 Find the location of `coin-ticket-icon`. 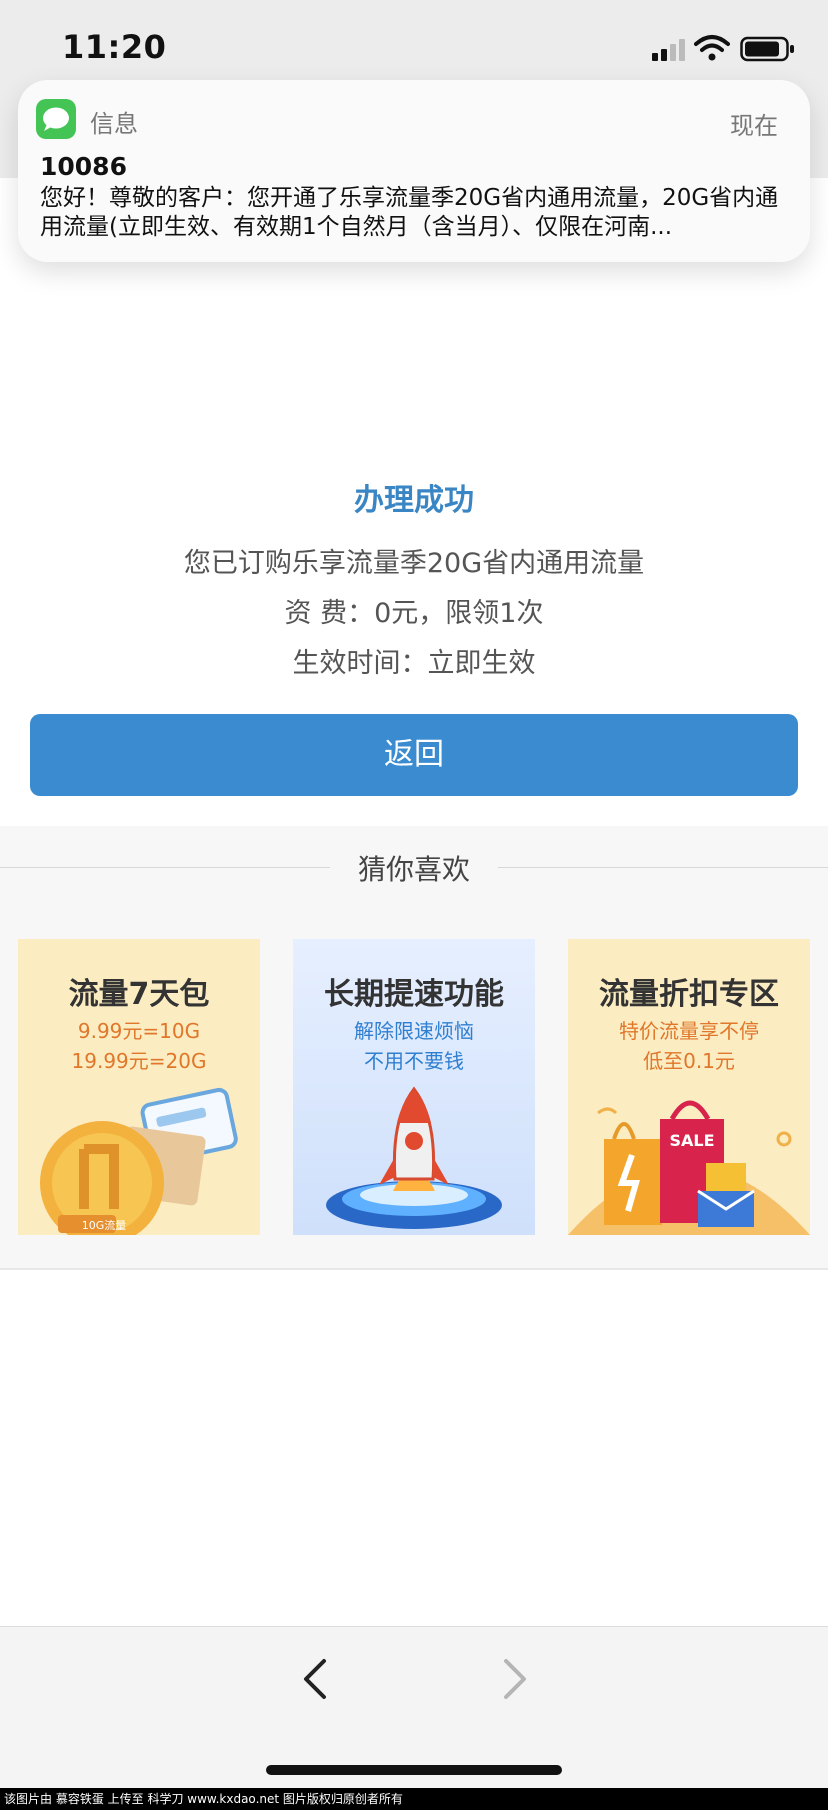

coin-ticket-icon is located at coordinates (139, 1161).